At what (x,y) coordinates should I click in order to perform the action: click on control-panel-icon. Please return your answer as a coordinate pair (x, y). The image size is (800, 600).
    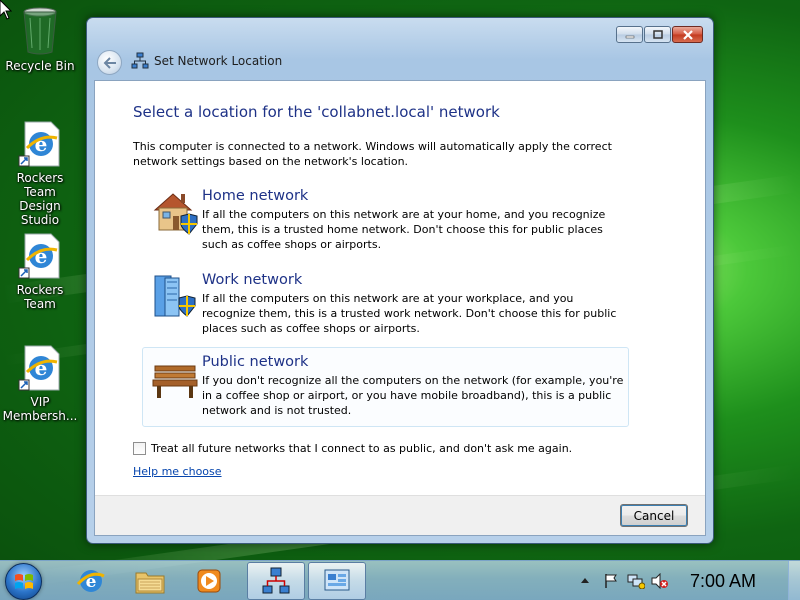
    Looking at the image, I should click on (337, 580).